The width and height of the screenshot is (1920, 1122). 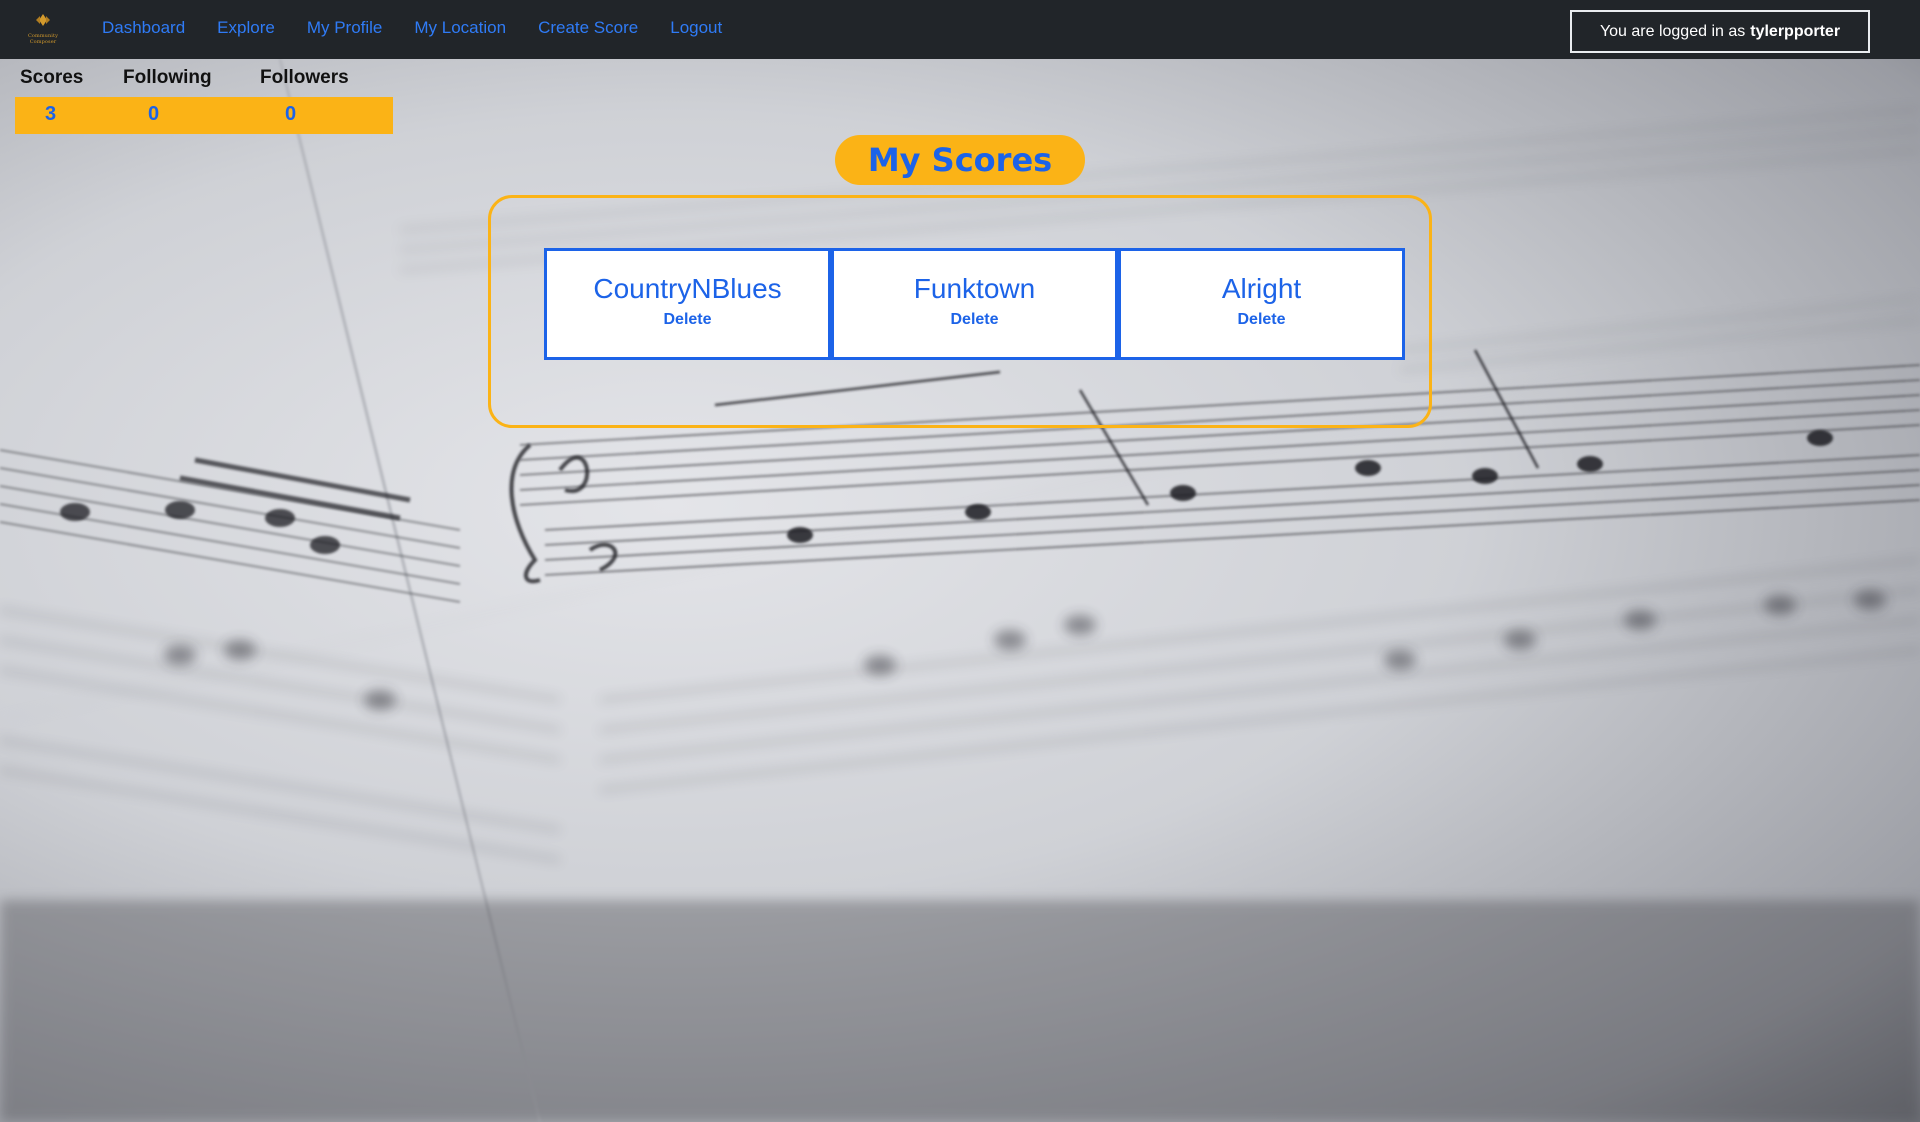 I want to click on stat-value-scores: 3, so click(x=51, y=114).